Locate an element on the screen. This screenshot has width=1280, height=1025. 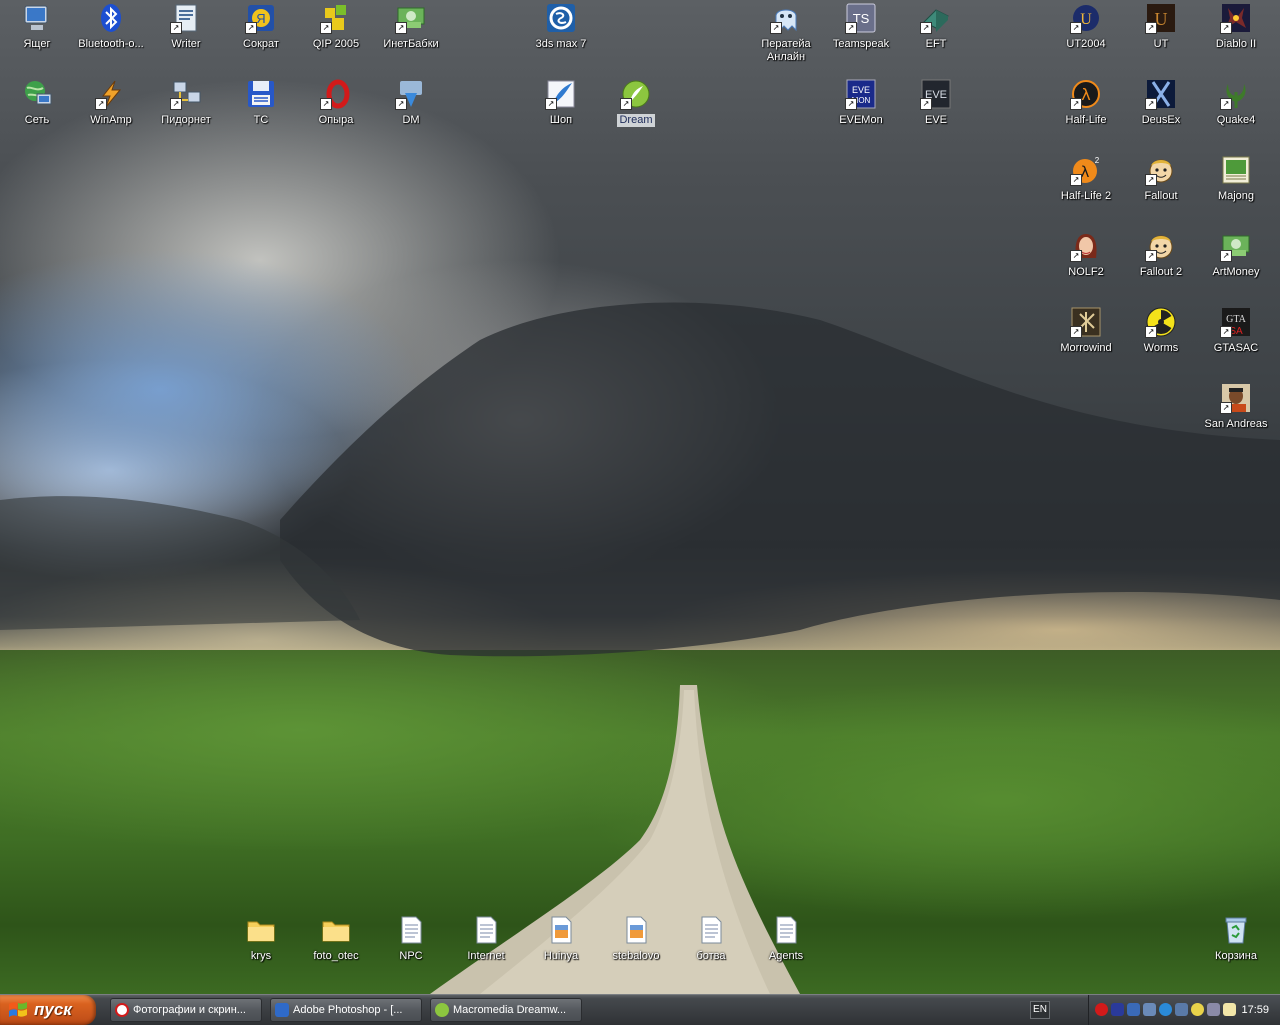
desktop-icon-label: Majong is located at coordinates (1236, 196).